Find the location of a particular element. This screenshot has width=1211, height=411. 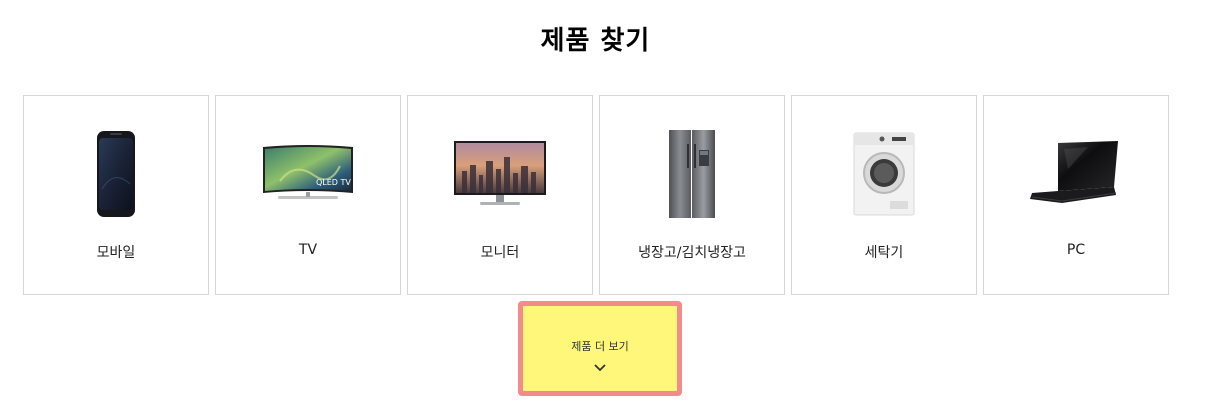

refrigerator-icon is located at coordinates (692, 173).